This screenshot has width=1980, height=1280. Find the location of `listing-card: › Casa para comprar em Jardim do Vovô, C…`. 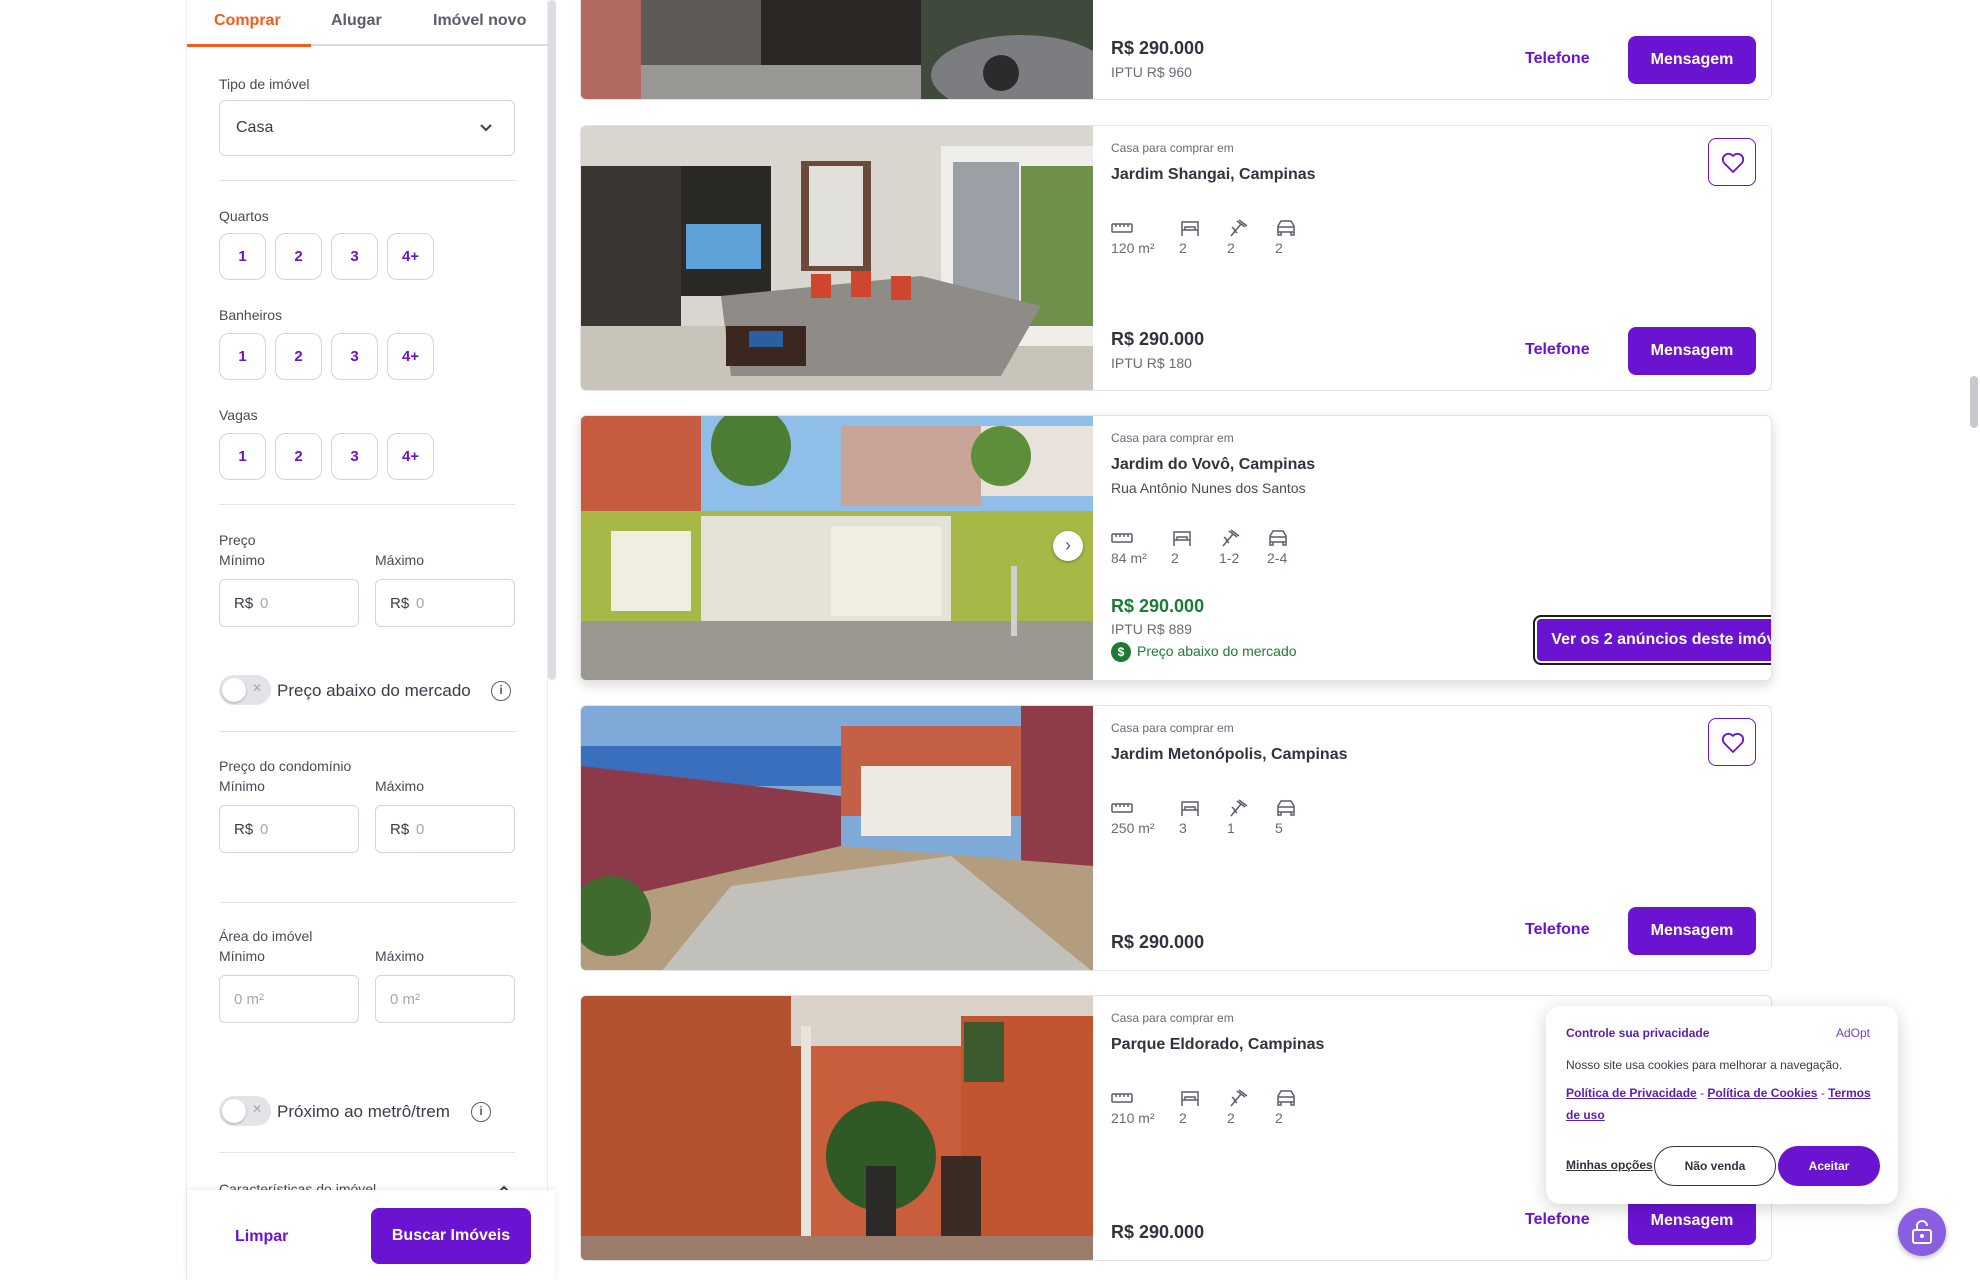

listing-card: › Casa para comprar em Jardim do Vovô, C… is located at coordinates (1176, 548).